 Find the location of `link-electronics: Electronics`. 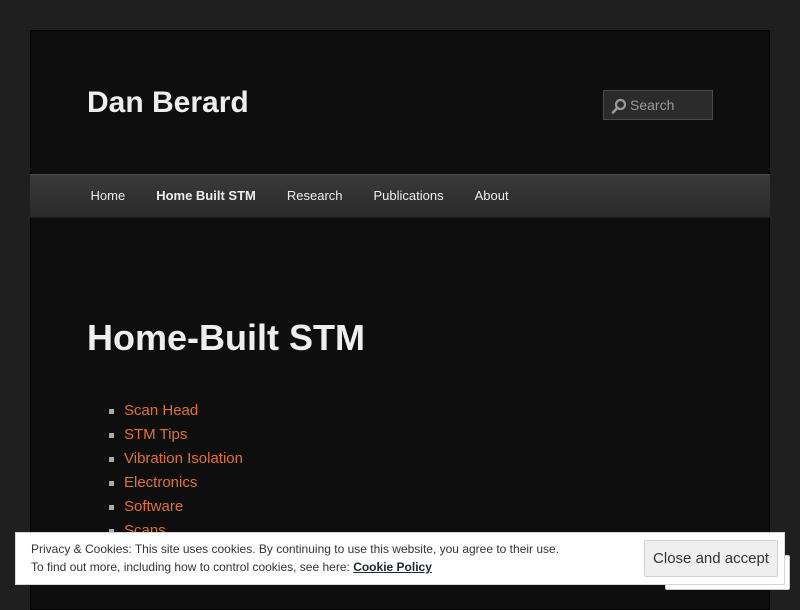

link-electronics: Electronics is located at coordinates (160, 482).